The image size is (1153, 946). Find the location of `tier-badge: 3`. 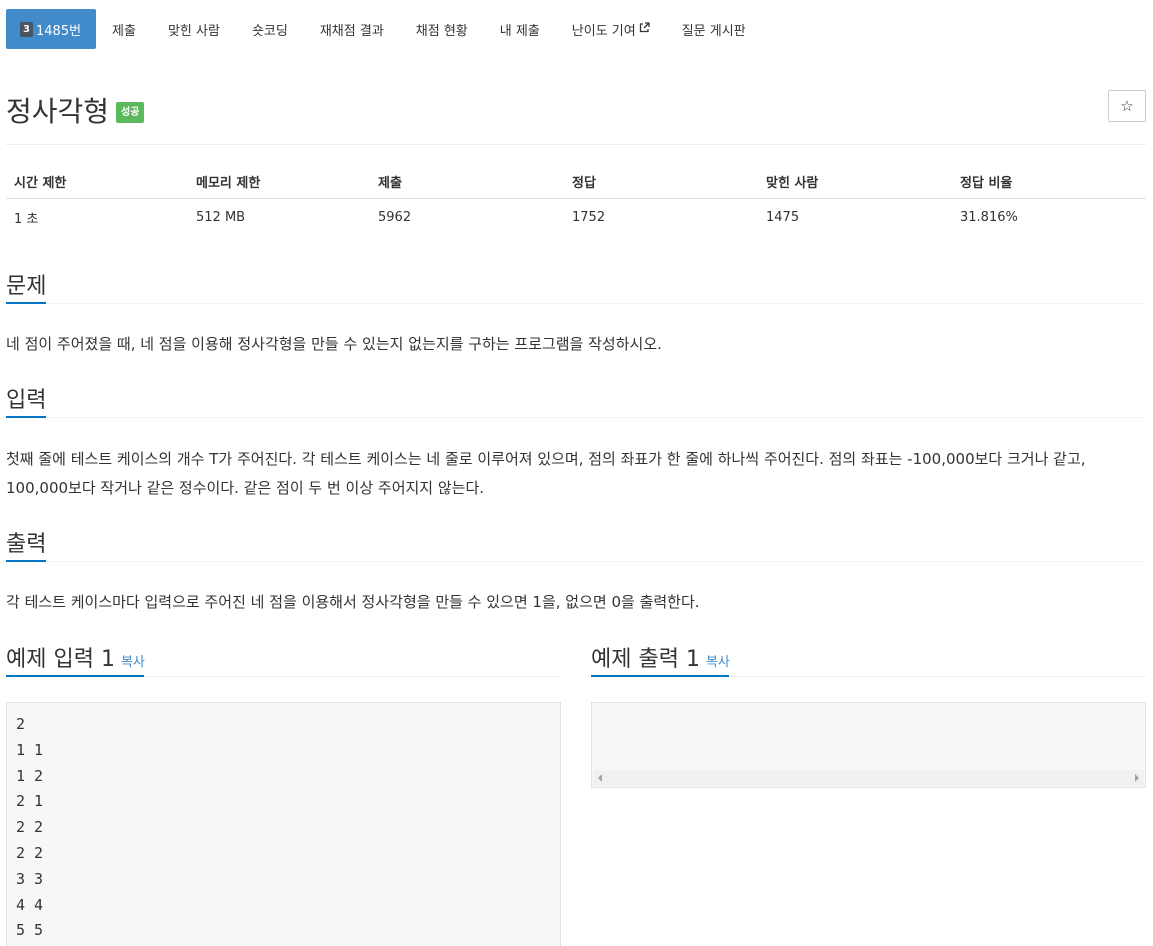

tier-badge: 3 is located at coordinates (26, 29).